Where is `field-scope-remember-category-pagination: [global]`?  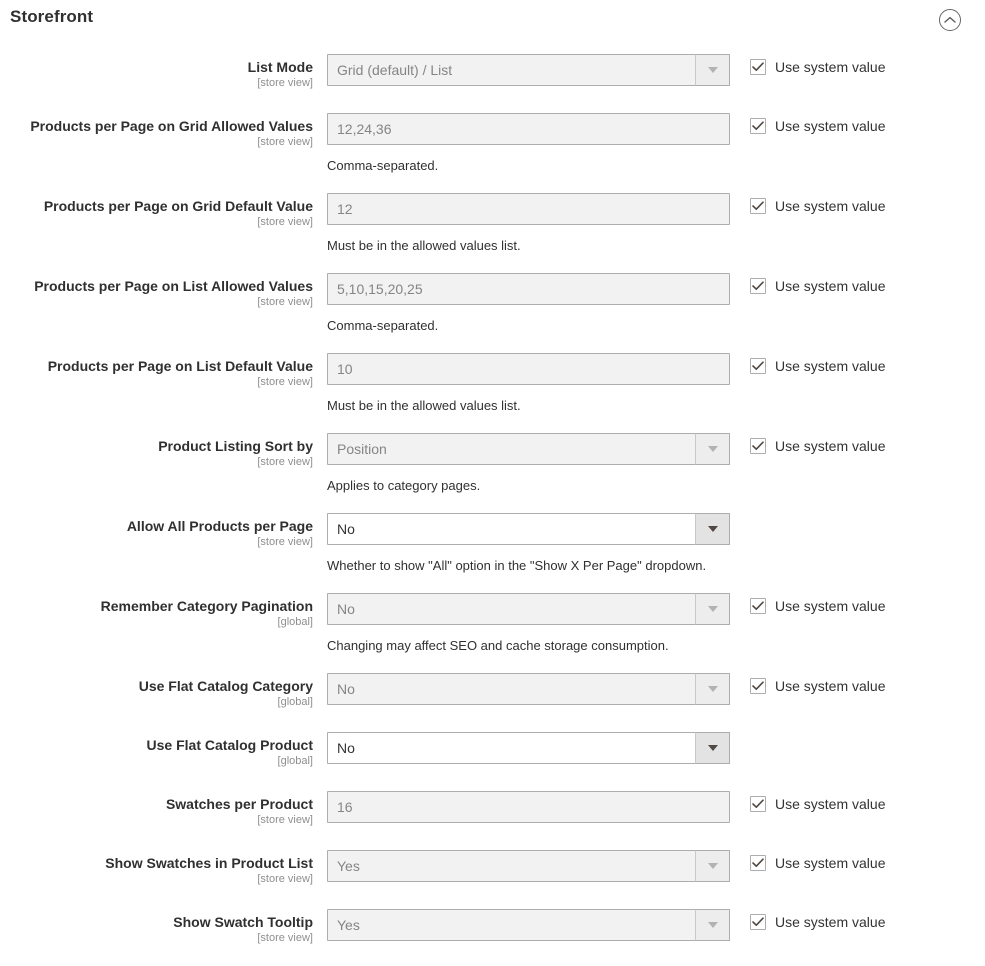 field-scope-remember-category-pagination: [global] is located at coordinates (295, 622).